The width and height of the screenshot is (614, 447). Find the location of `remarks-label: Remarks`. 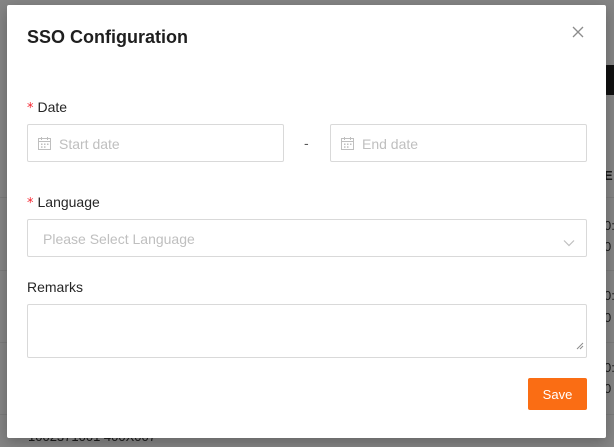

remarks-label: Remarks is located at coordinates (55, 287).